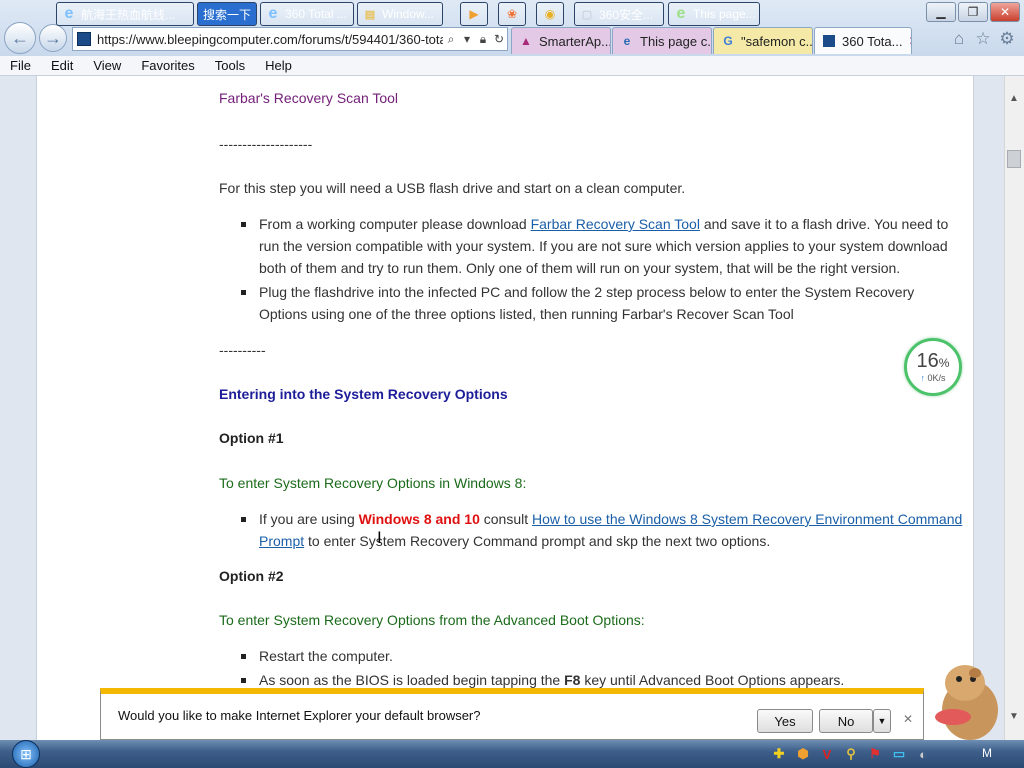 The image size is (1024, 768). What do you see at coordinates (922, 378) in the screenshot?
I see `upload-arrow-icon: ↑` at bounding box center [922, 378].